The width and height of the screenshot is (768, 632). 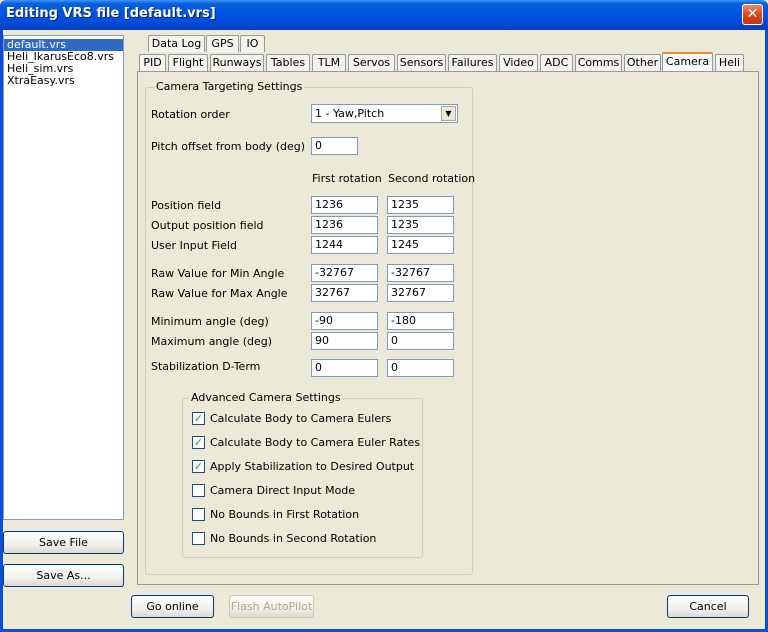 I want to click on window-title: Editing VRS file [default.vrs], so click(x=111, y=13).